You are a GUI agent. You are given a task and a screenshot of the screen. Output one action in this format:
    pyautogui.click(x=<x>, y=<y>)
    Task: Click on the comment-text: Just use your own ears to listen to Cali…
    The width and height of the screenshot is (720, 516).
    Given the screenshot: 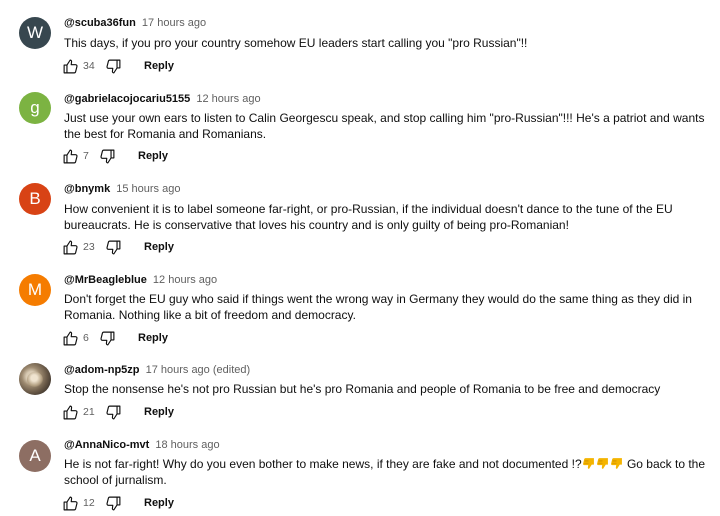 What is the action you would take?
    pyautogui.click(x=384, y=126)
    